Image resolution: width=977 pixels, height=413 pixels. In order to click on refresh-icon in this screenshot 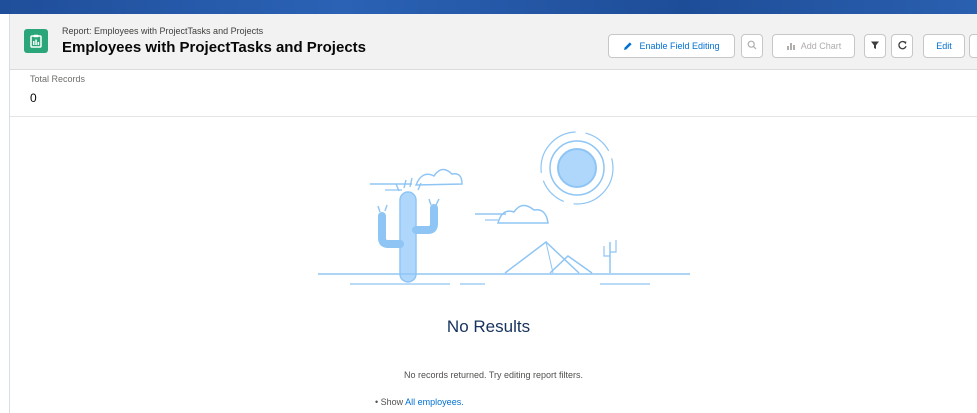, I will do `click(902, 46)`.